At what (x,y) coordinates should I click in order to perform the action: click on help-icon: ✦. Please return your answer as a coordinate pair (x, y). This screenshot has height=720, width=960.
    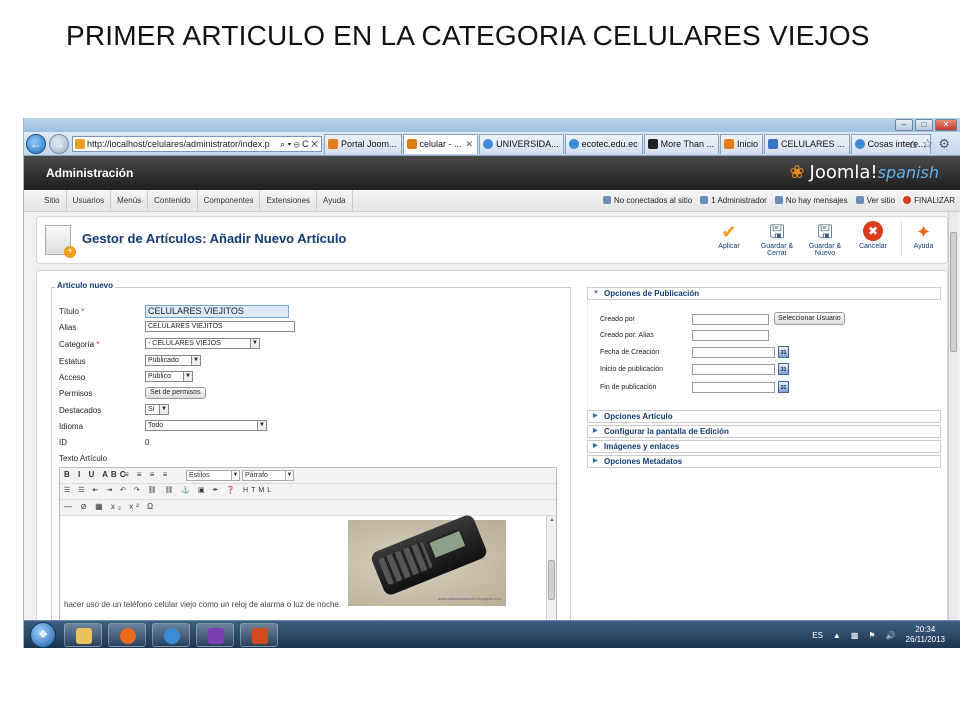
    Looking at the image, I should click on (923, 232).